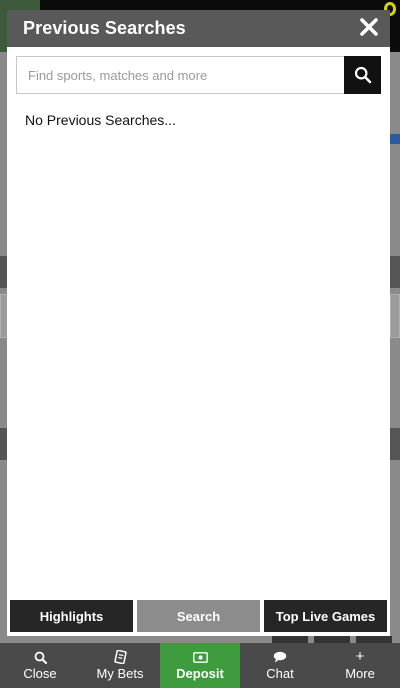 This screenshot has height=688, width=400. Describe the element at coordinates (395, 272) in the screenshot. I see `background-section-header-right` at that location.